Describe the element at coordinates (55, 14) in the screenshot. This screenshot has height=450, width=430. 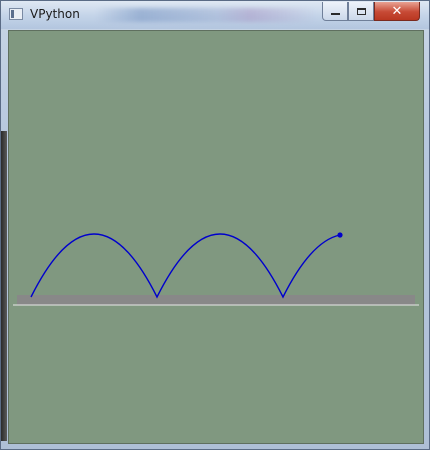
I see `window-title: VPython` at that location.